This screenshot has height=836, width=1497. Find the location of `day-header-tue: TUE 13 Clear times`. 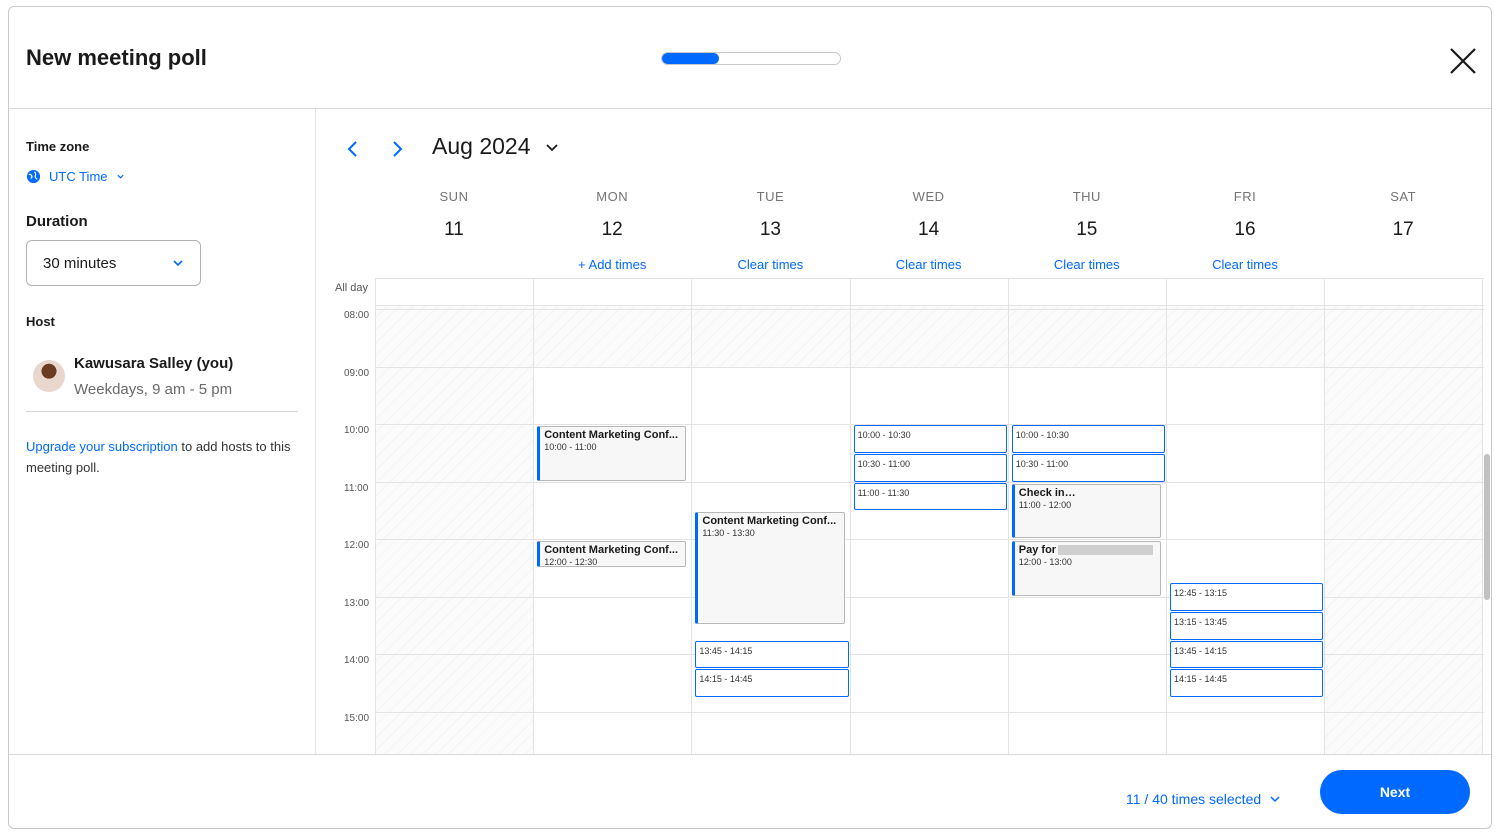

day-header-tue: TUE 13 Clear times is located at coordinates (770, 230).